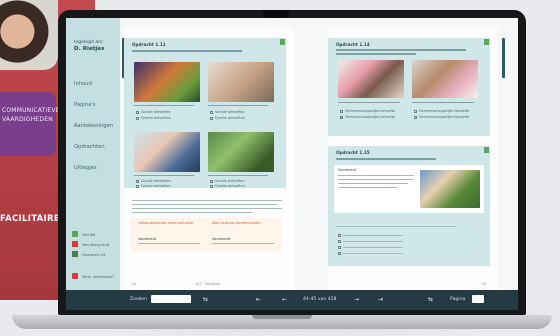  What do you see at coordinates (380, 300) in the screenshot?
I see `last-page-icon: ⇥` at bounding box center [380, 300].